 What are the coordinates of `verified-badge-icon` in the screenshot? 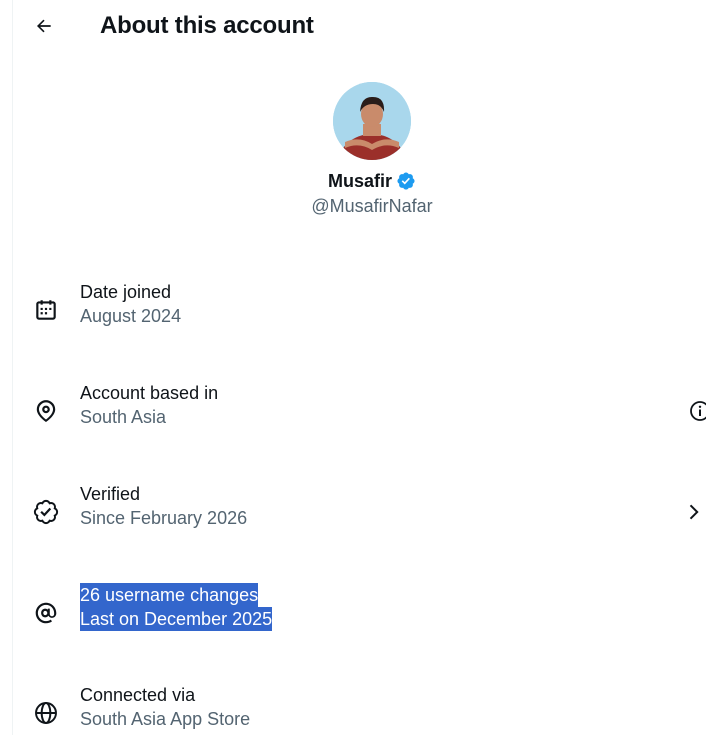 It's located at (406, 181).